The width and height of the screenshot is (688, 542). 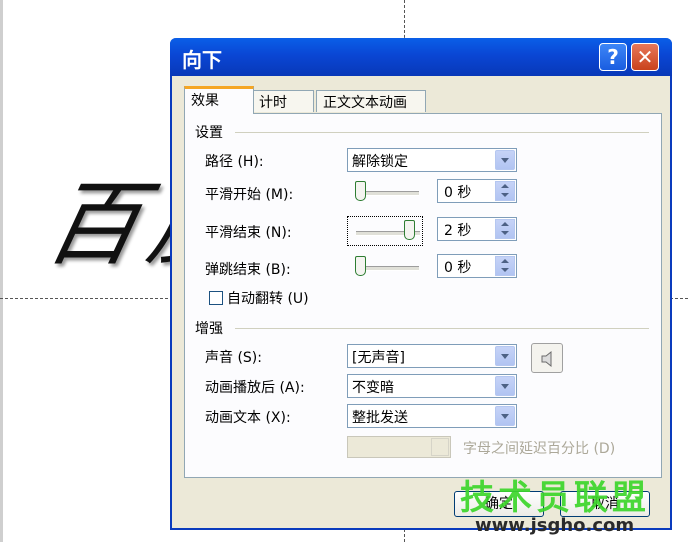 What do you see at coordinates (219, 100) in the screenshot?
I see `tab-effect: 效果` at bounding box center [219, 100].